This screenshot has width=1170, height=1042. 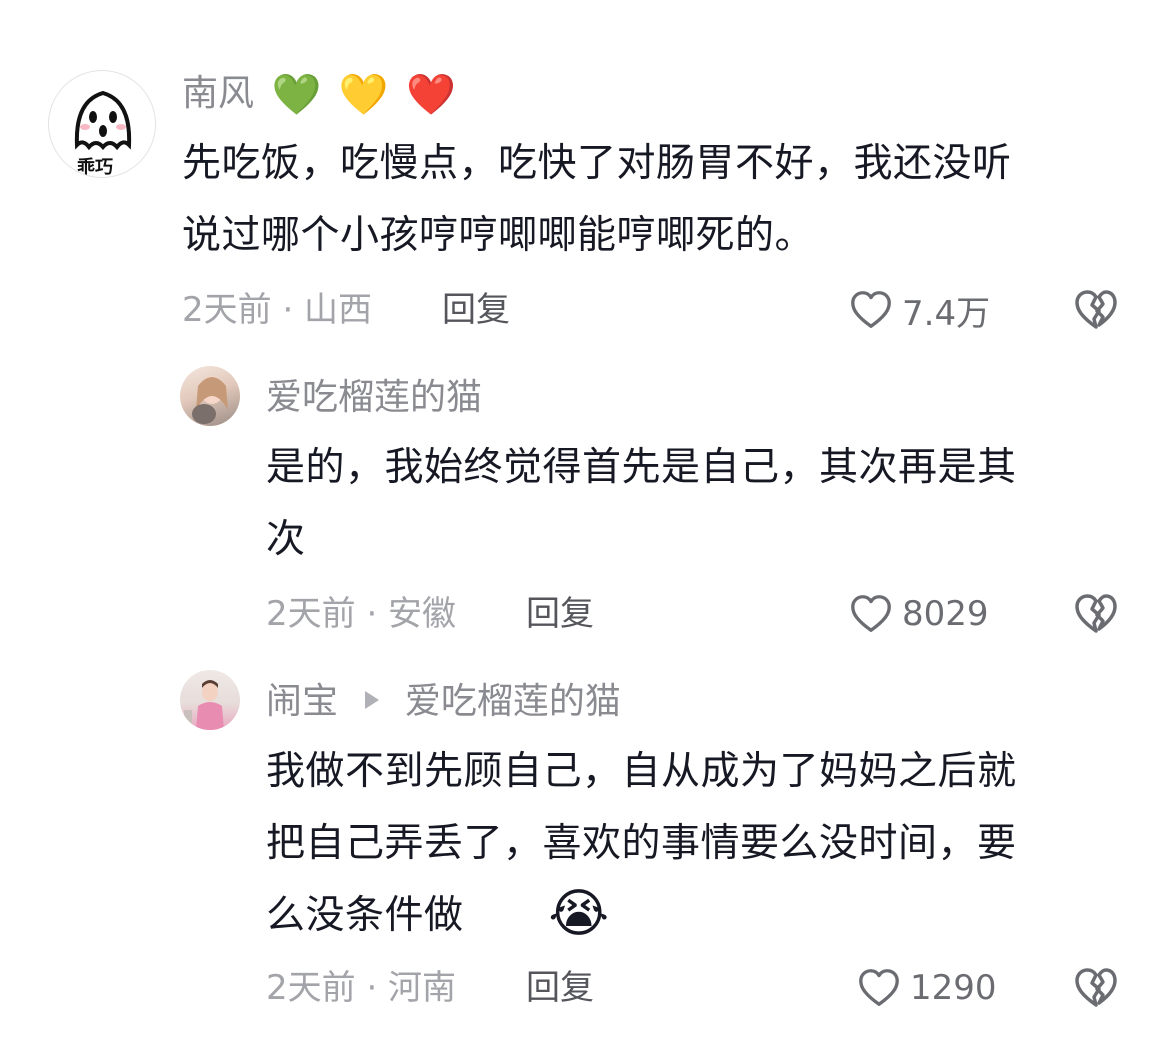 I want to click on comment-text-line: 是的，我始终觉得首先是自己，其次再是其, so click(x=641, y=467).